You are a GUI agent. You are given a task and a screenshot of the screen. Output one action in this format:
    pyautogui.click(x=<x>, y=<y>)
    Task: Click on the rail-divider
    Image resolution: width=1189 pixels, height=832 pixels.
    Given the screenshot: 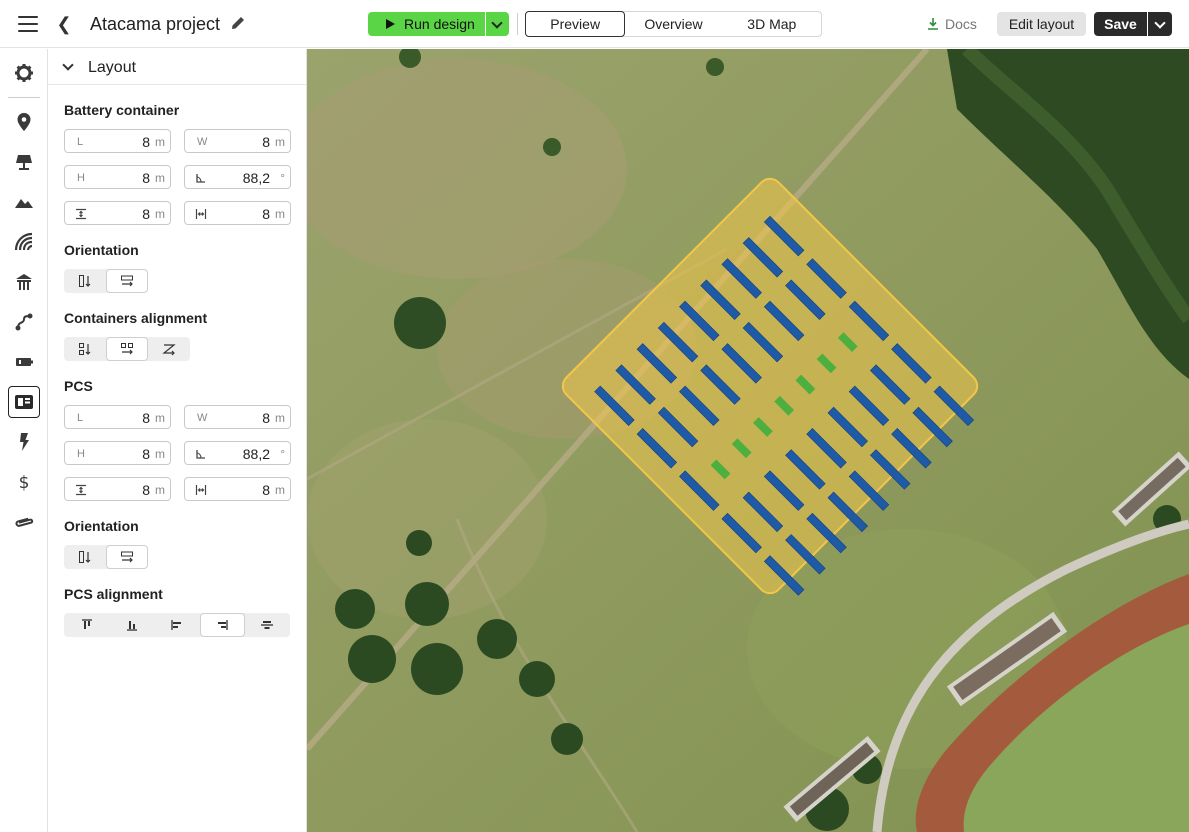 What is the action you would take?
    pyautogui.click(x=24, y=97)
    